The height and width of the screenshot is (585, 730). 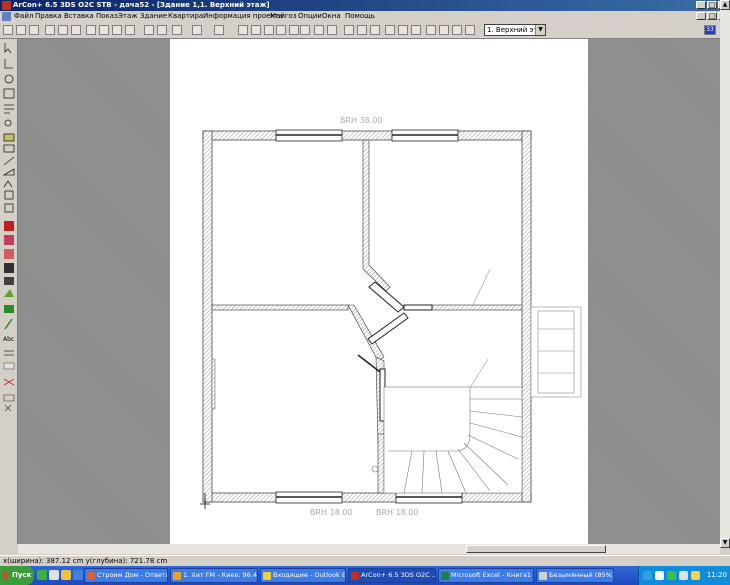 What do you see at coordinates (710, 30) in the screenshot?
I see `counter-badge: 33` at bounding box center [710, 30].